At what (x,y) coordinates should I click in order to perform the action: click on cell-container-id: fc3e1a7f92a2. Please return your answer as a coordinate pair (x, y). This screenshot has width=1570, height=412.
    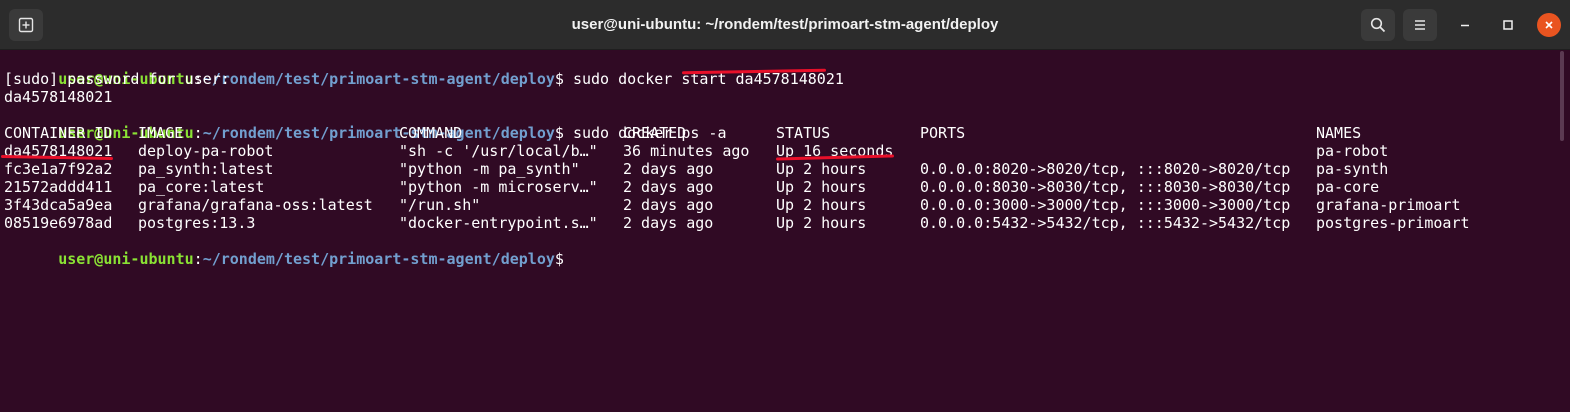
    Looking at the image, I should click on (58, 169).